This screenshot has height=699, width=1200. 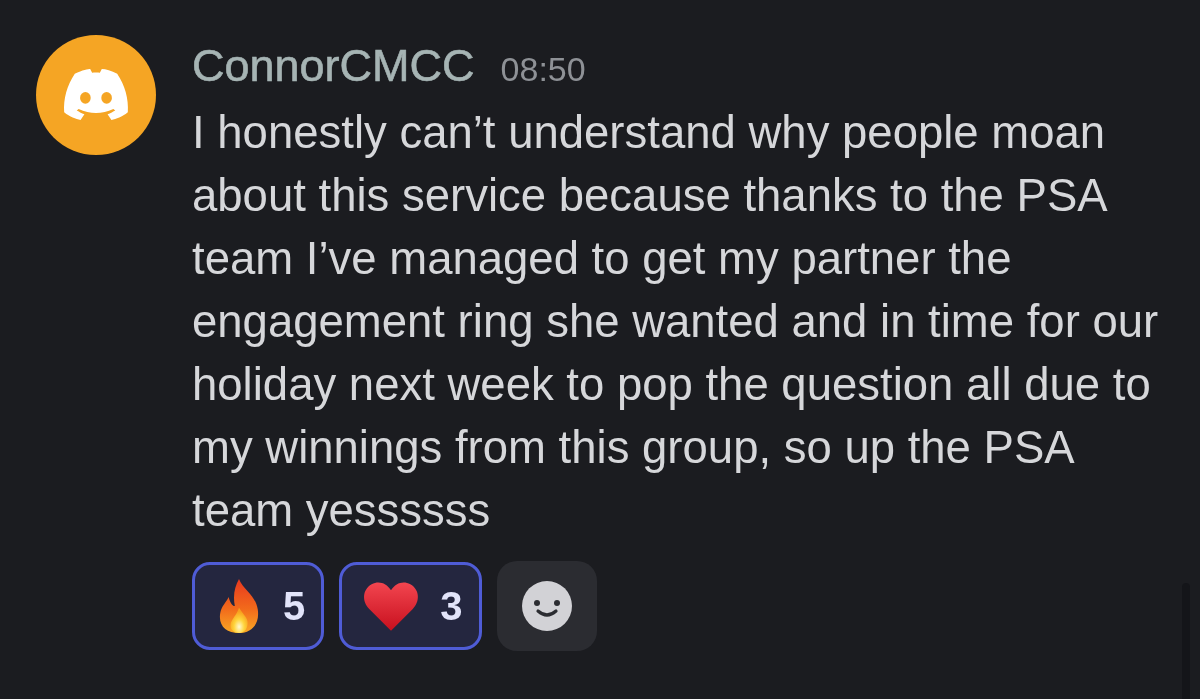 I want to click on author-name: ConnorCMCC, so click(x=333, y=66).